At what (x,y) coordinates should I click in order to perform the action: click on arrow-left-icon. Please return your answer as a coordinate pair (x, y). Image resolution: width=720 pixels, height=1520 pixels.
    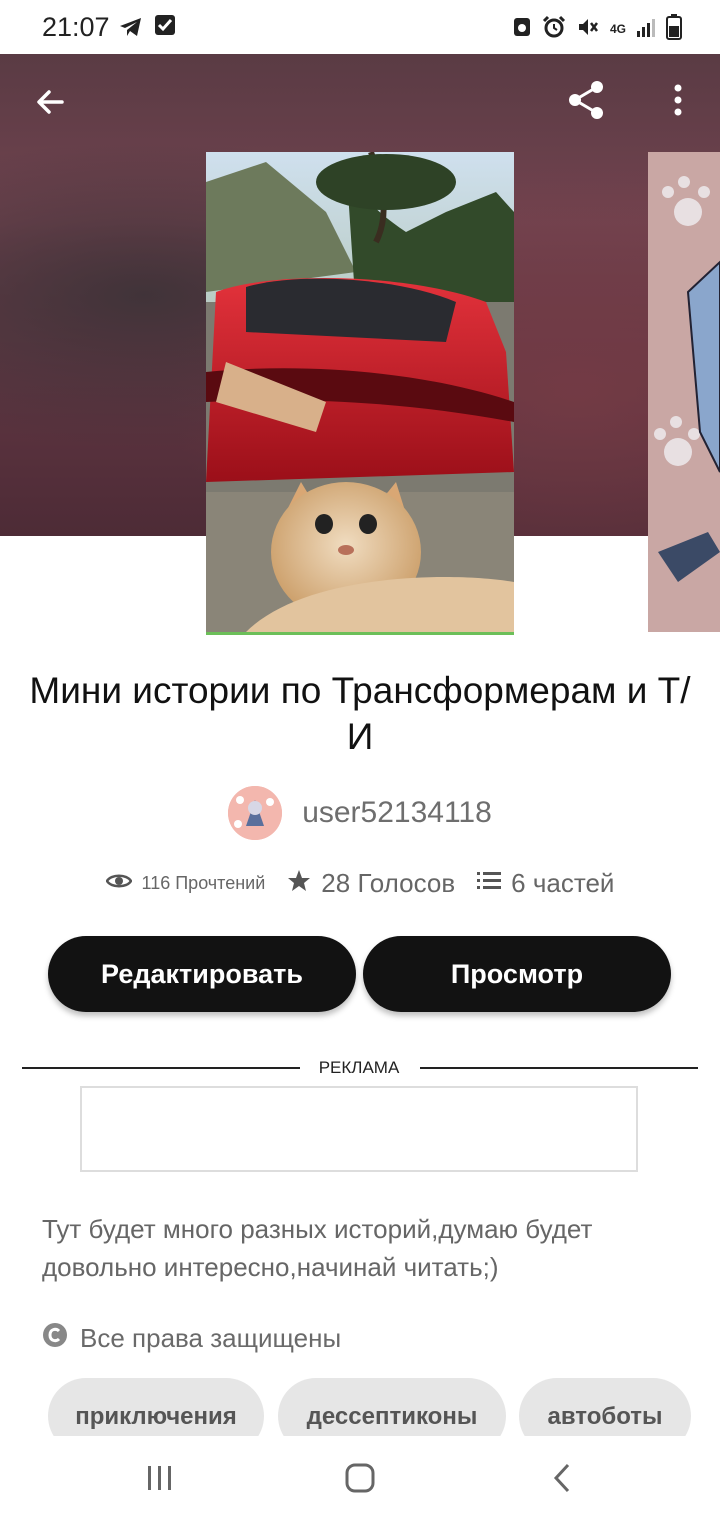
    Looking at the image, I should click on (50, 104).